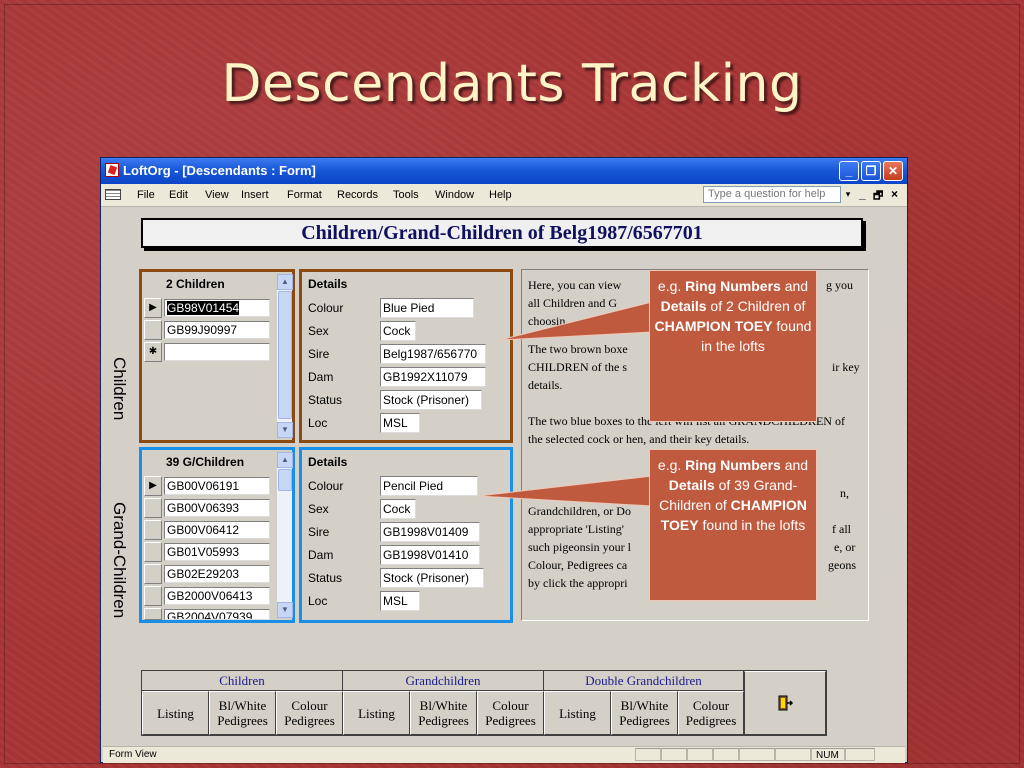 Image resolution: width=1024 pixels, height=768 pixels. What do you see at coordinates (878, 196) in the screenshot?
I see `mdi-restore-button: 🗗` at bounding box center [878, 196].